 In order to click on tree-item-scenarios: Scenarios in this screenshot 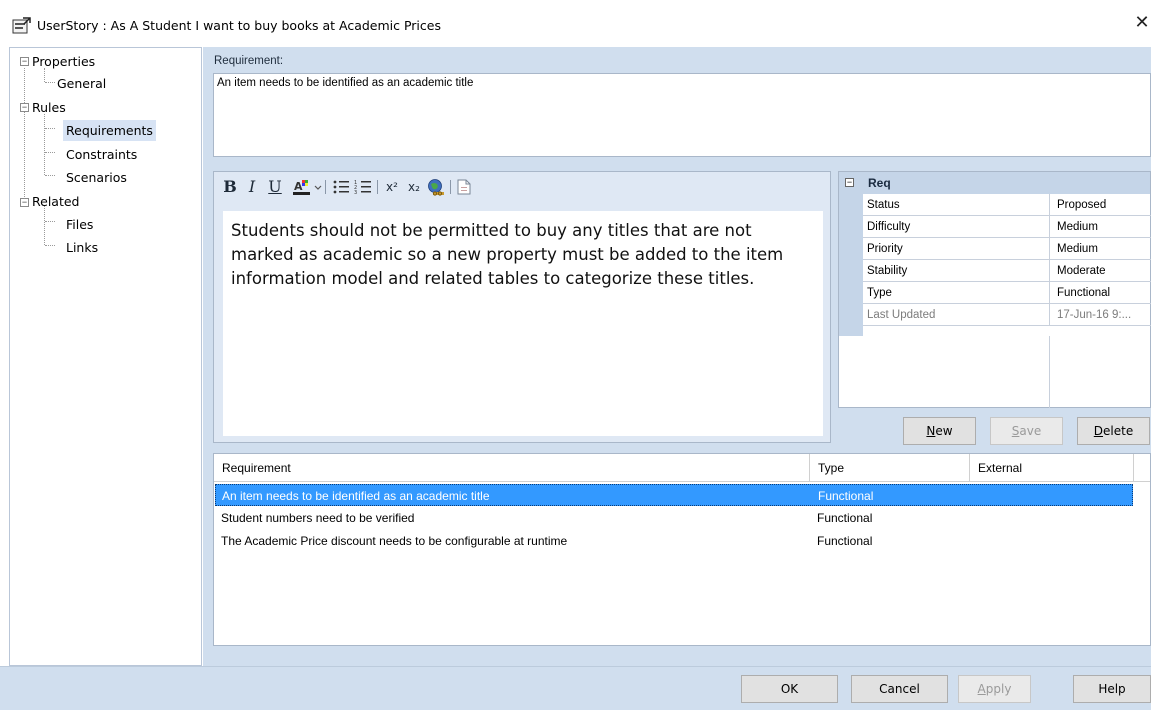, I will do `click(96, 177)`.